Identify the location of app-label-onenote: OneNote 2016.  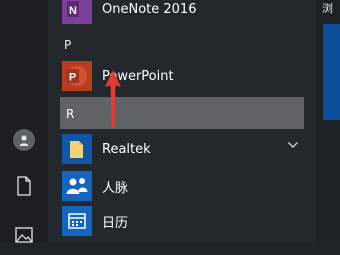
(149, 9).